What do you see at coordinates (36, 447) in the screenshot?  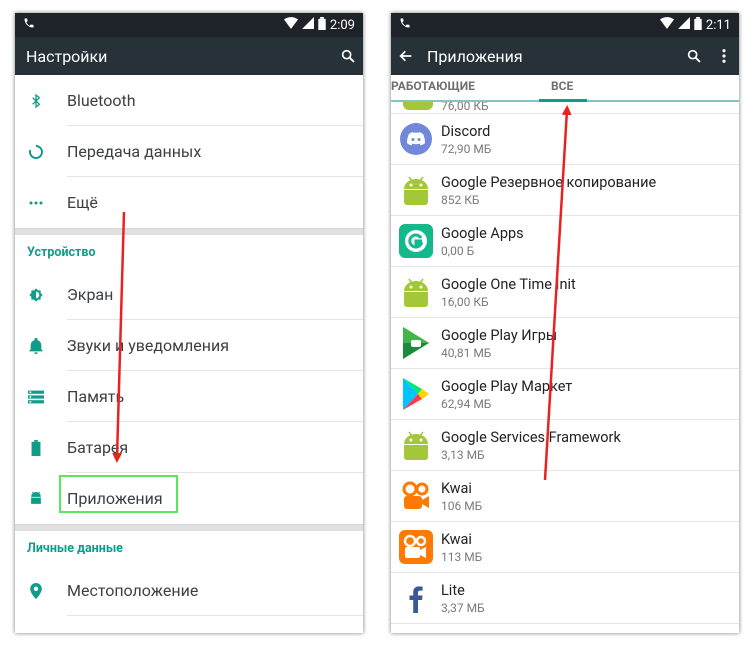 I see `battery-icon` at bounding box center [36, 447].